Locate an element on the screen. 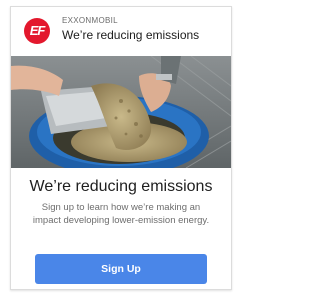 The image size is (320, 296). advertiser-name: EXXONMOBIL is located at coordinates (90, 20).